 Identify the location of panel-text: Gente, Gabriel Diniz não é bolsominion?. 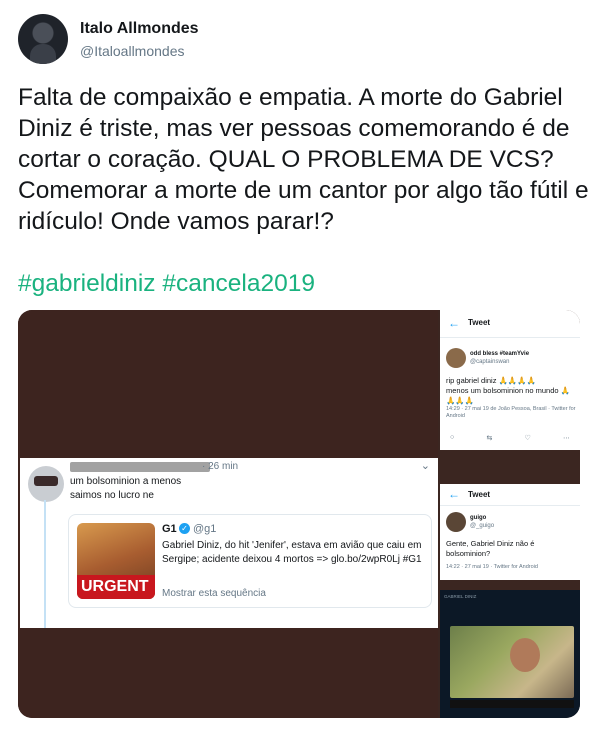
(490, 548).